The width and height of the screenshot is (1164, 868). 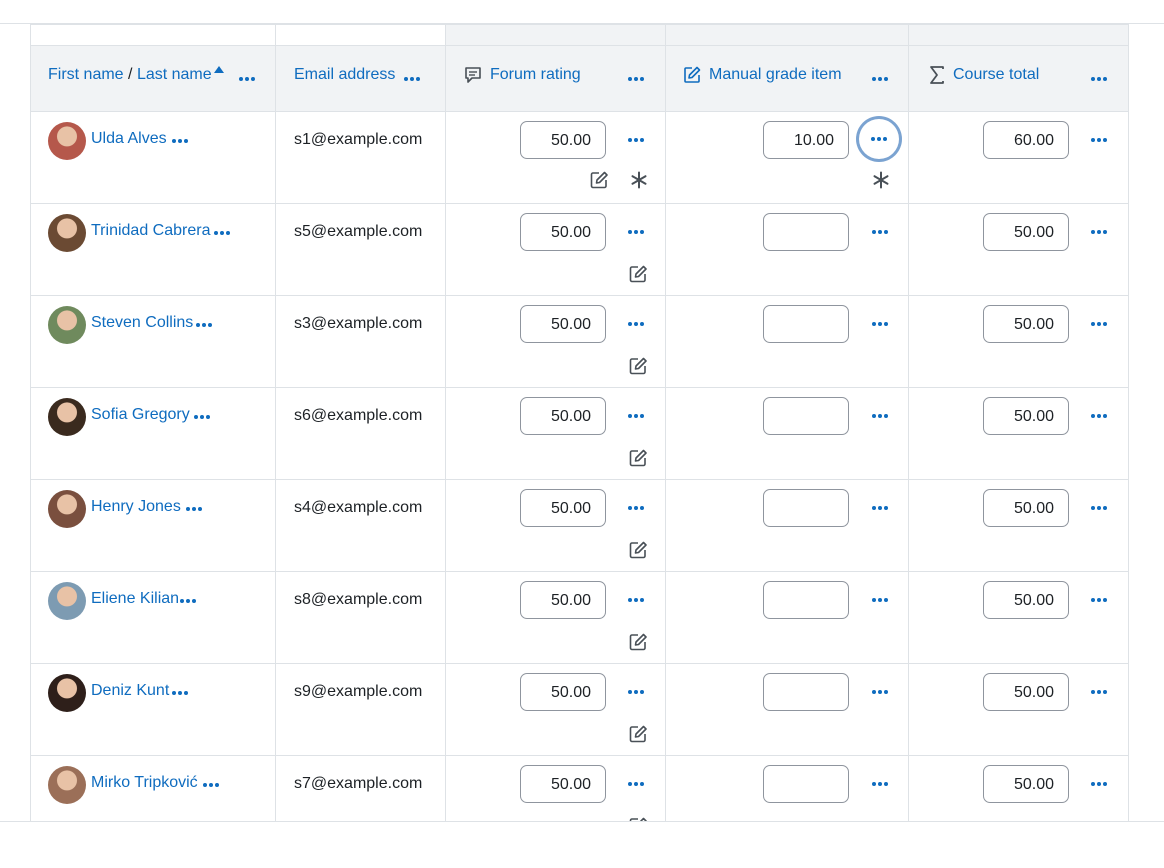 What do you see at coordinates (86, 74) in the screenshot?
I see `sort-first-name-link: First name` at bounding box center [86, 74].